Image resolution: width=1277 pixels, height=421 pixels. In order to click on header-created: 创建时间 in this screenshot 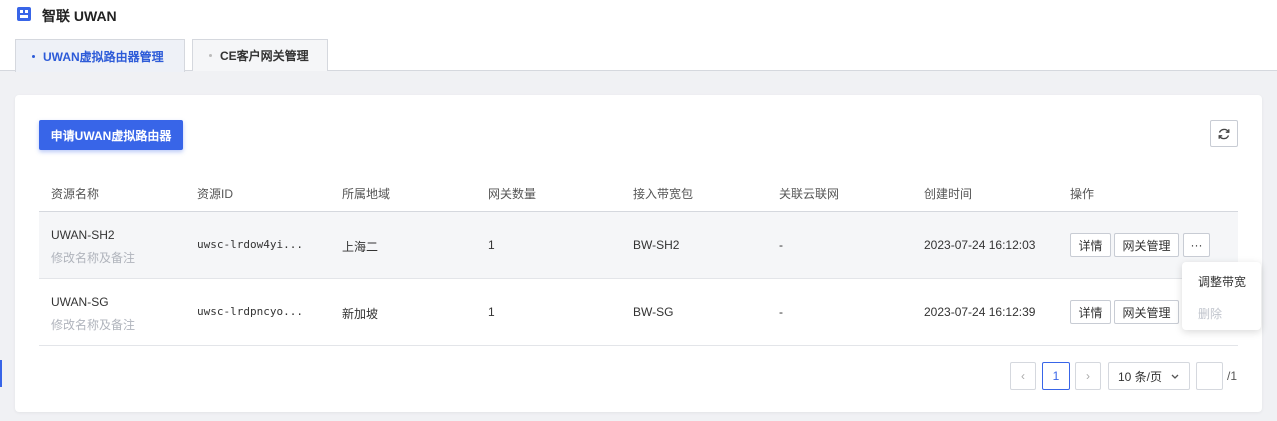, I will do `click(948, 194)`.